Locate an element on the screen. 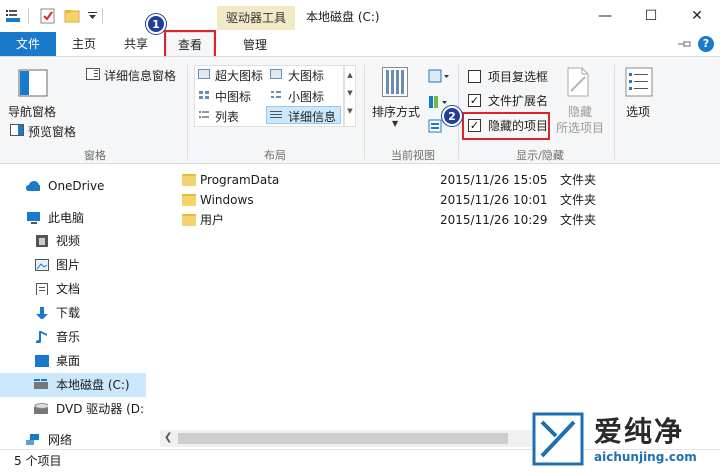  title-bar: 驱动器工具 本地磁盘 (C:) — ☐ ✕ is located at coordinates (360, 16).